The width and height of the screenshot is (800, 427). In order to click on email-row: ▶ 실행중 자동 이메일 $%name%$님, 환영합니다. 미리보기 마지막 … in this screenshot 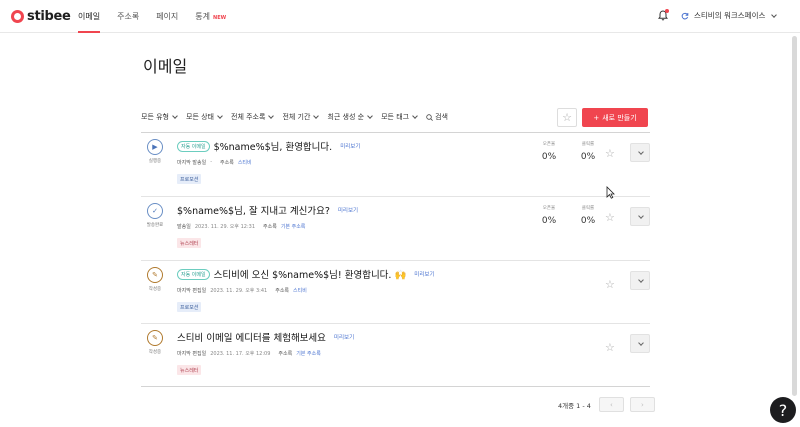, I will do `click(395, 164)`.